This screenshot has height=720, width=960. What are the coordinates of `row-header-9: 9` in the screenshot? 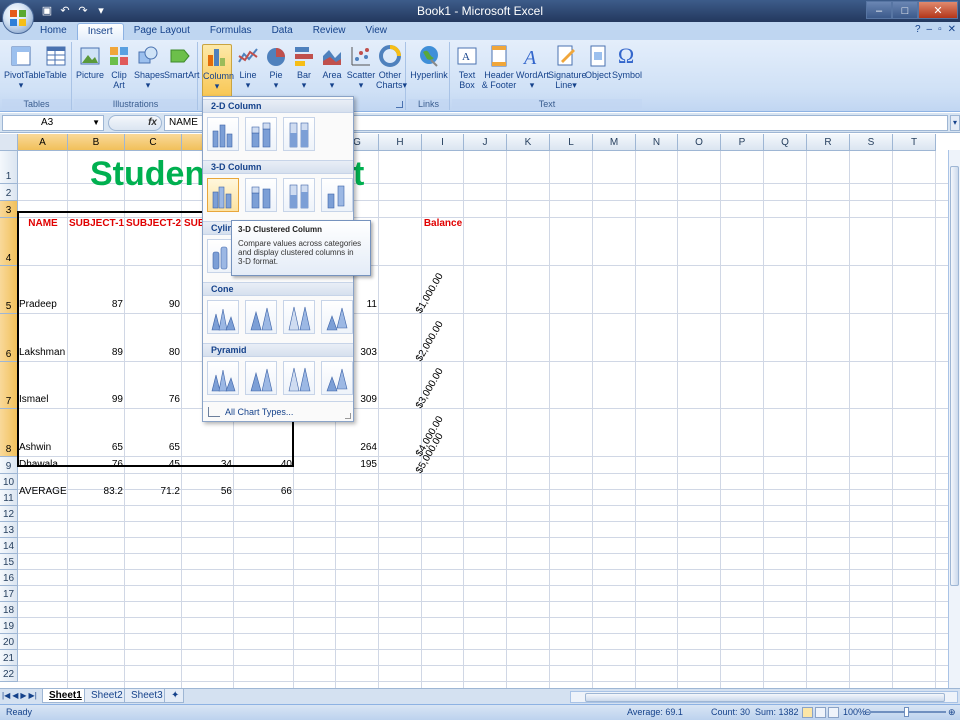 It's located at (9, 465).